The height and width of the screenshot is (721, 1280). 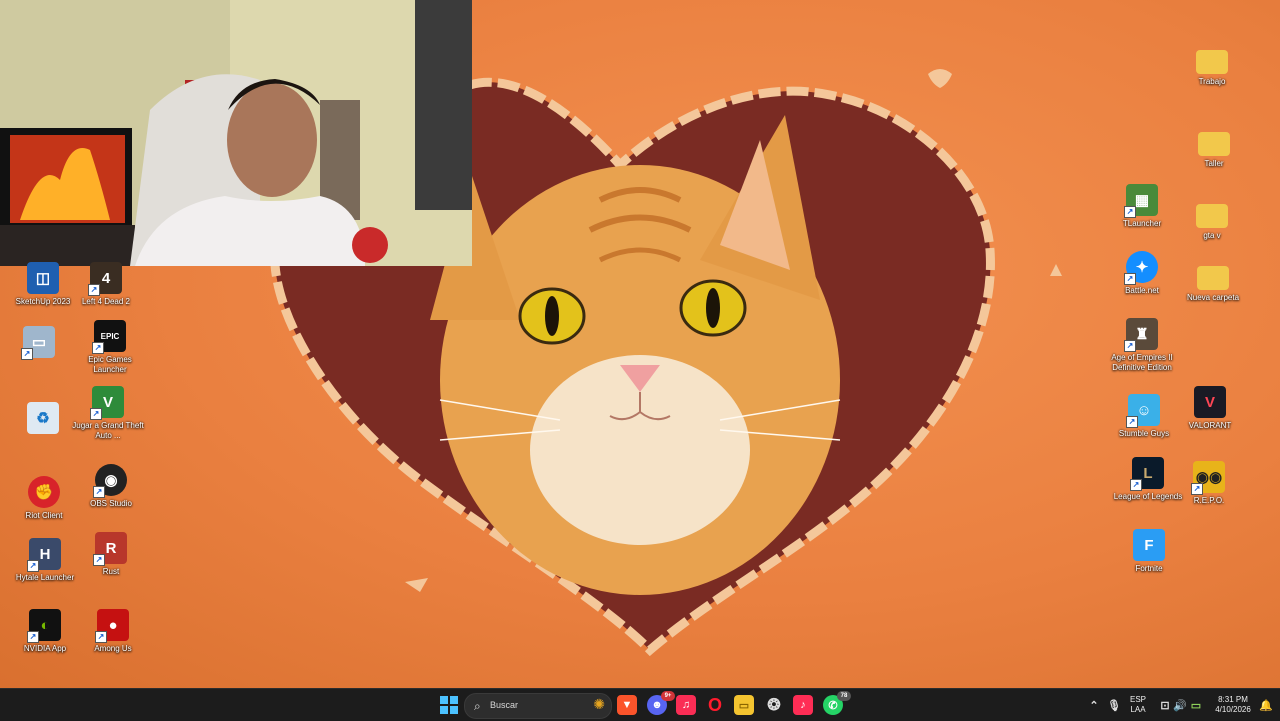 What do you see at coordinates (1138, 705) in the screenshot?
I see `language-indicator: ESP LAA` at bounding box center [1138, 705].